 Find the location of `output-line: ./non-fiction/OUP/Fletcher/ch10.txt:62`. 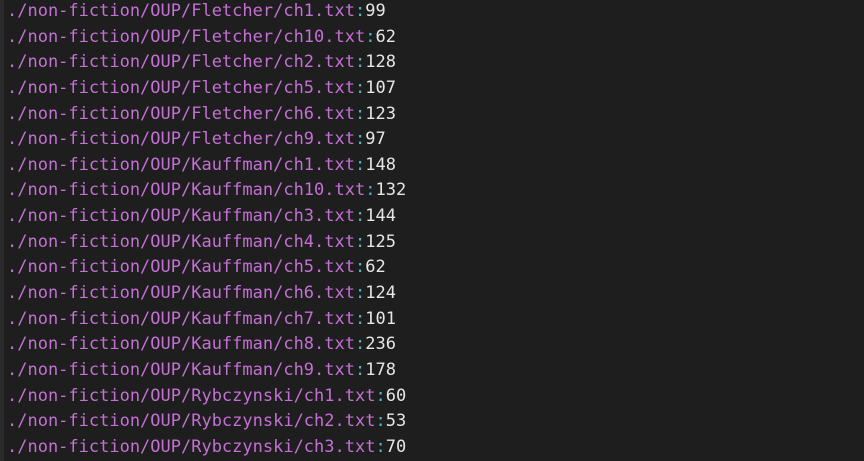

output-line: ./non-fiction/OUP/Fletcher/ch10.txt:62 is located at coordinates (206, 38).